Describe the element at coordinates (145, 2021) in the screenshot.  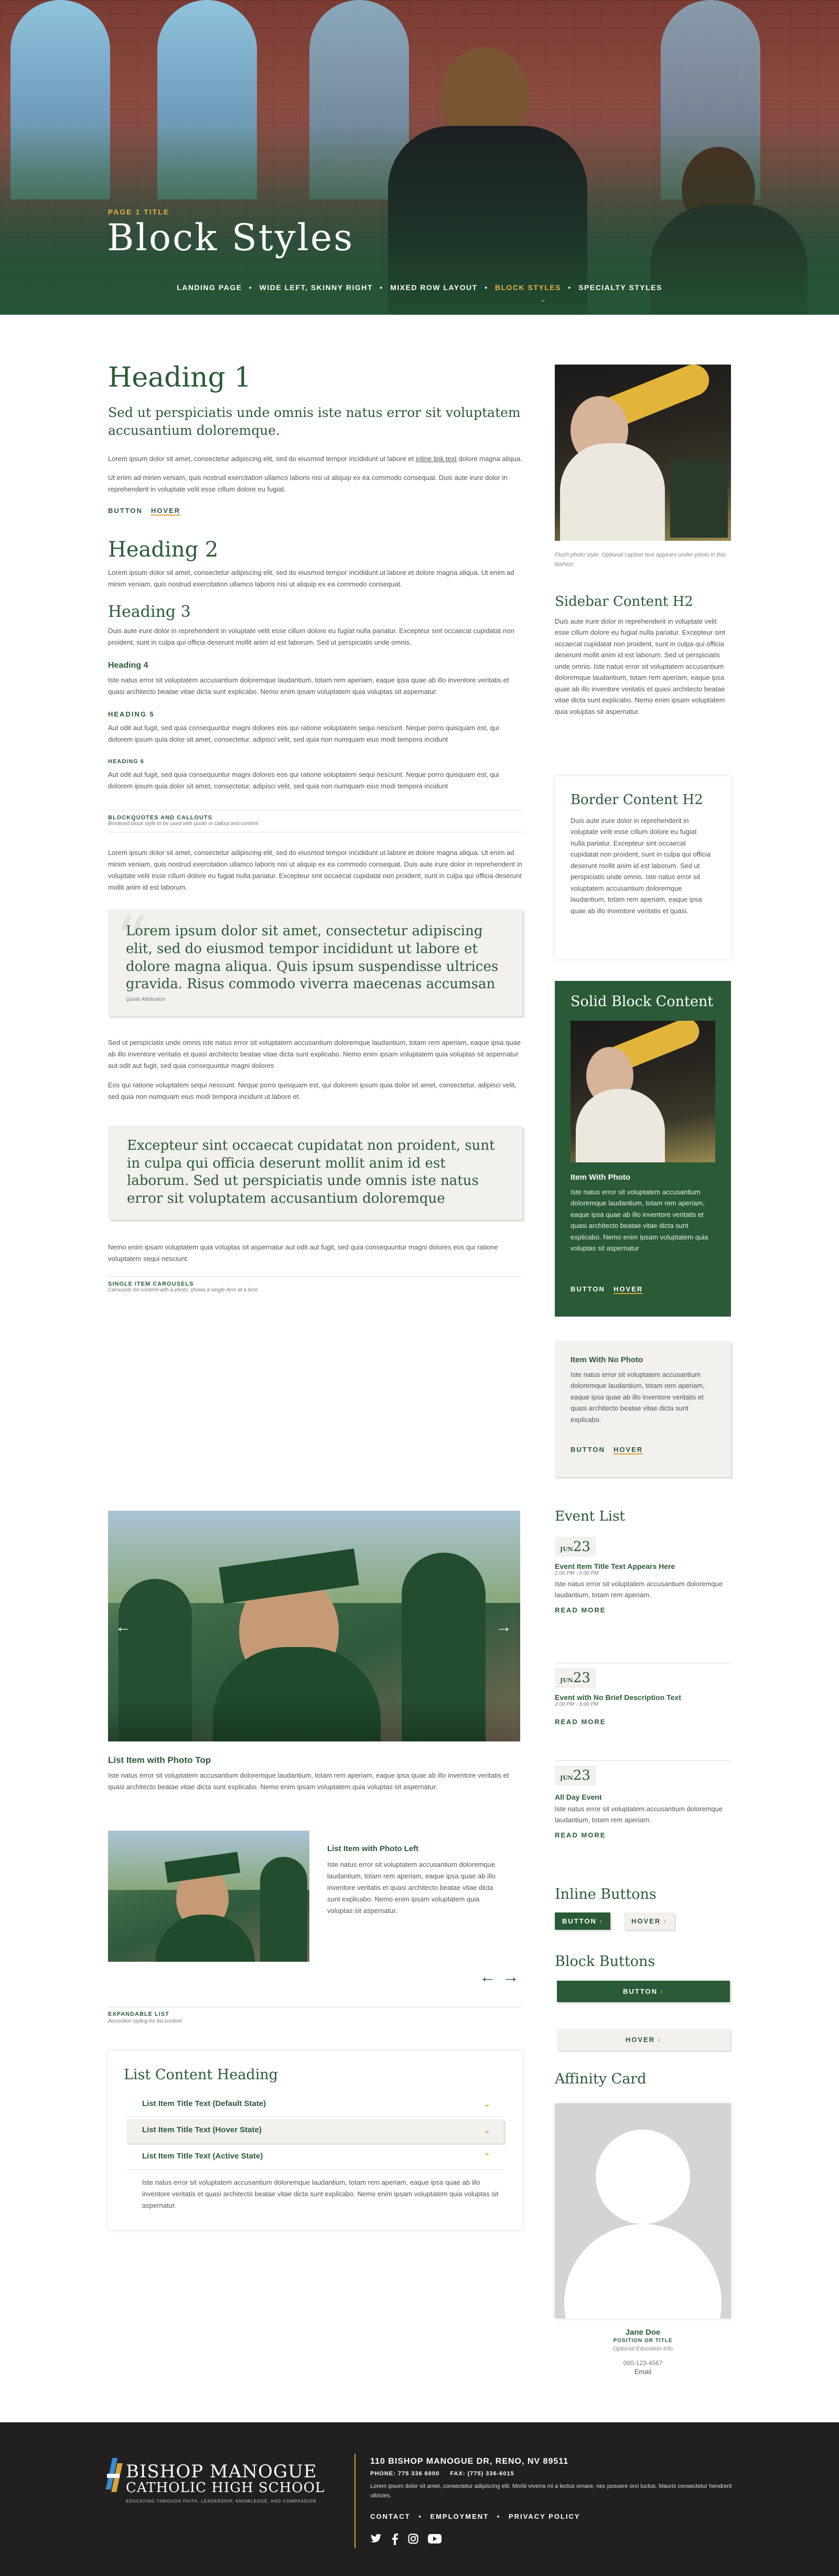
I see `section-sub: Accordion styling for list content` at that location.